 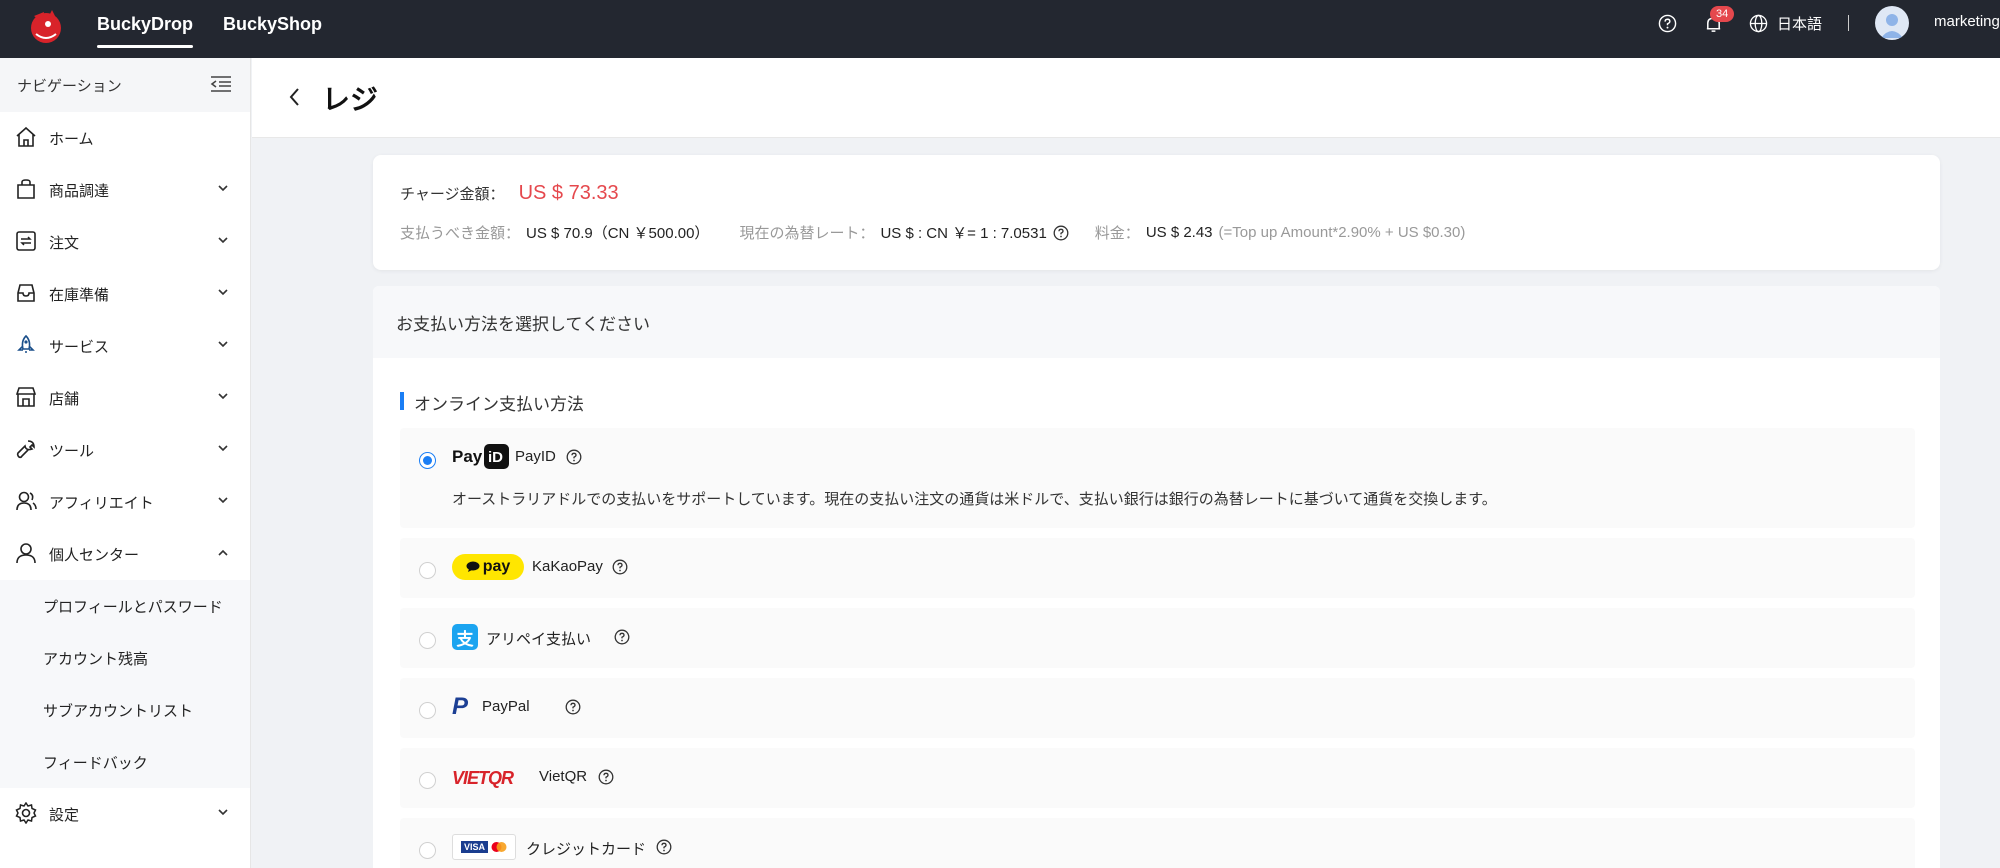 I want to click on order-icon, so click(x=26, y=241).